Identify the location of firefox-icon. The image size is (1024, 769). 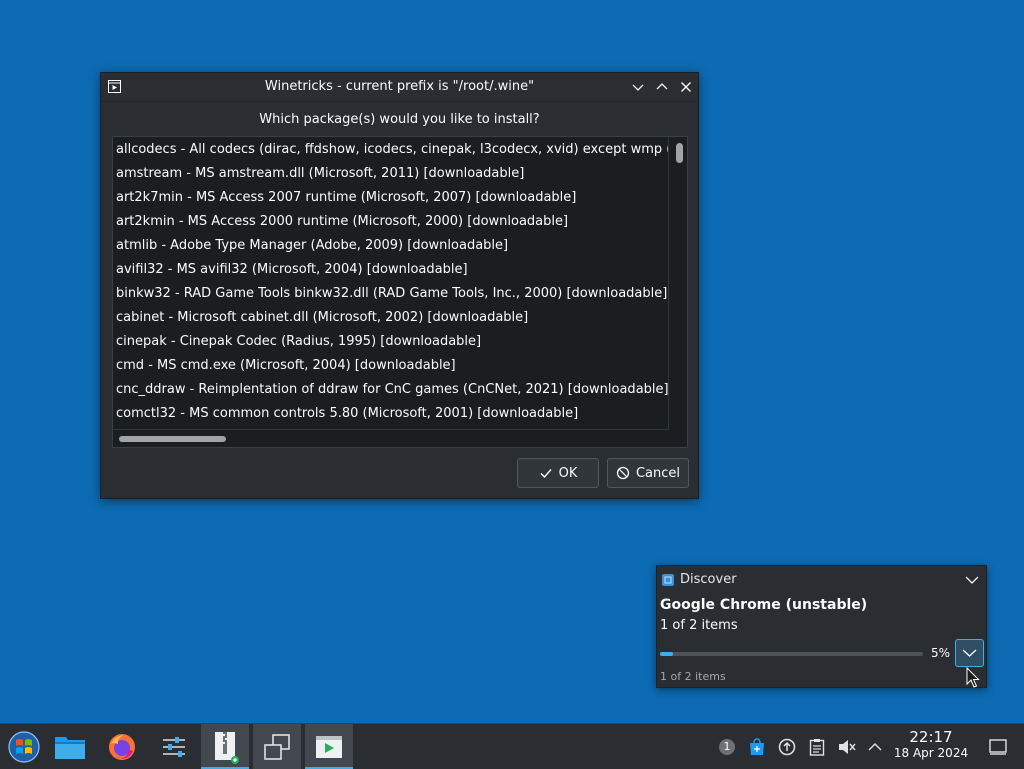
(122, 746).